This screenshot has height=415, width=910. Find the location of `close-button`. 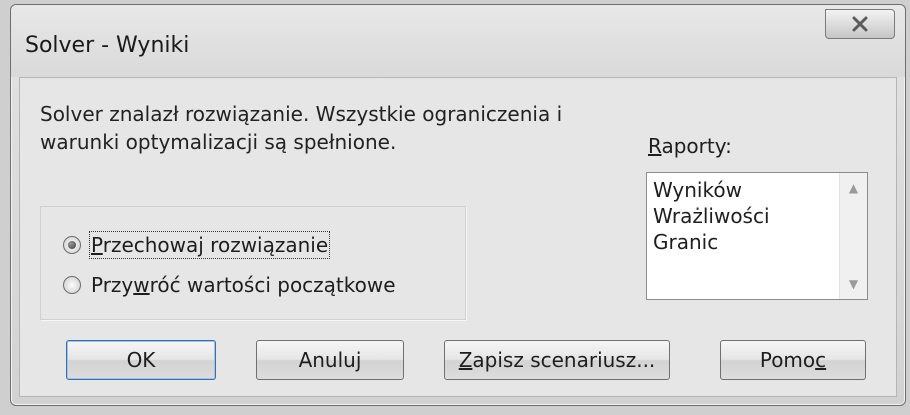

close-button is located at coordinates (860, 24).